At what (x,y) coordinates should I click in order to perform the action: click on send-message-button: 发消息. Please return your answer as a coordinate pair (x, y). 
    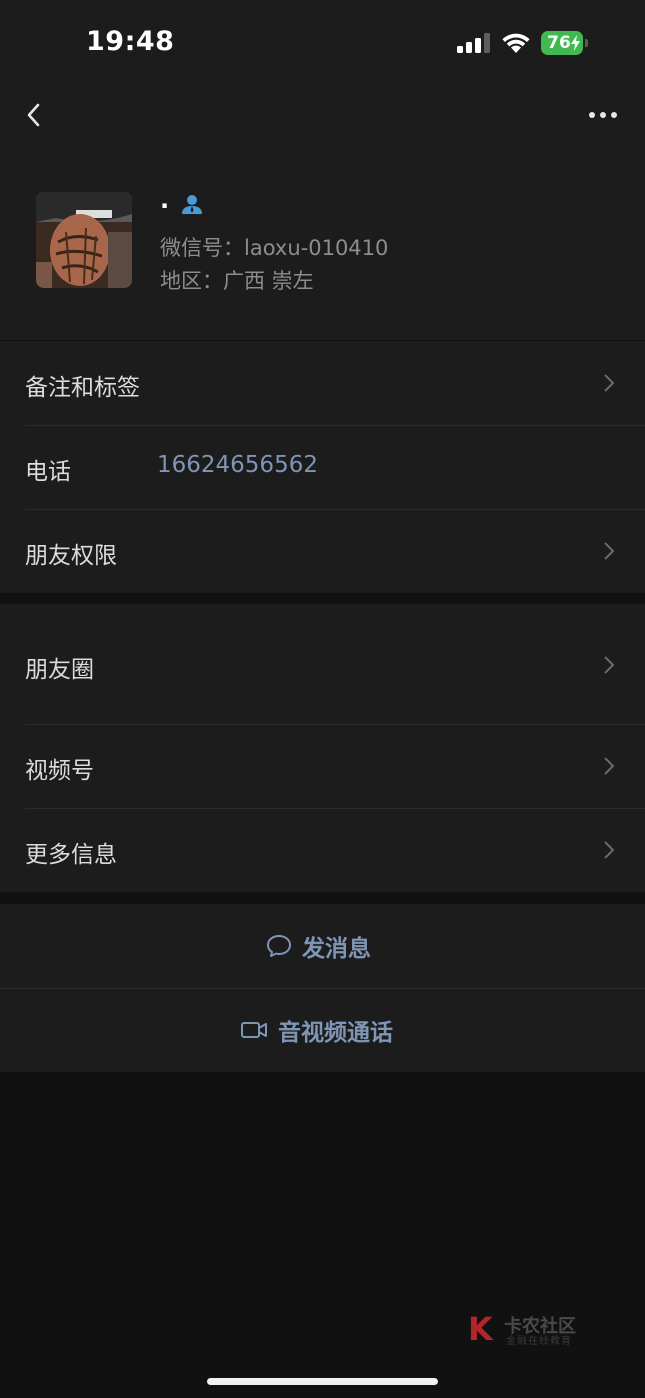
    Looking at the image, I should click on (322, 946).